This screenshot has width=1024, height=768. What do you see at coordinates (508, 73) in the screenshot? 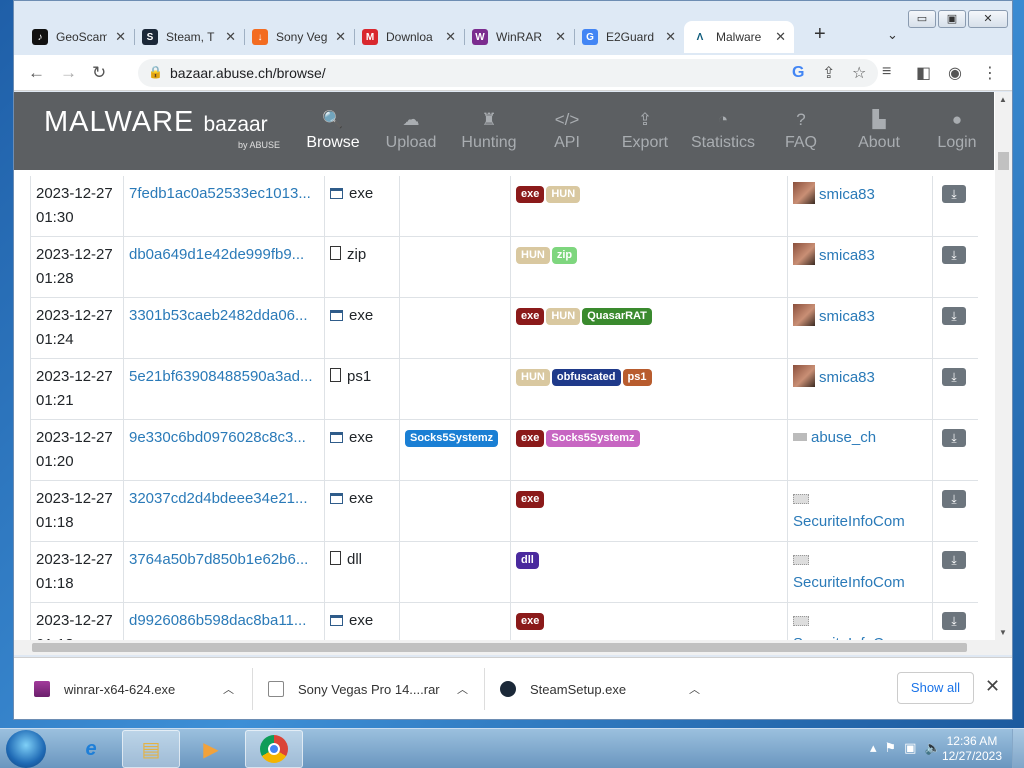
I see `address-bar: 🔒 bazaar.abuse.ch/browse/ G ⇪ ☆` at bounding box center [508, 73].